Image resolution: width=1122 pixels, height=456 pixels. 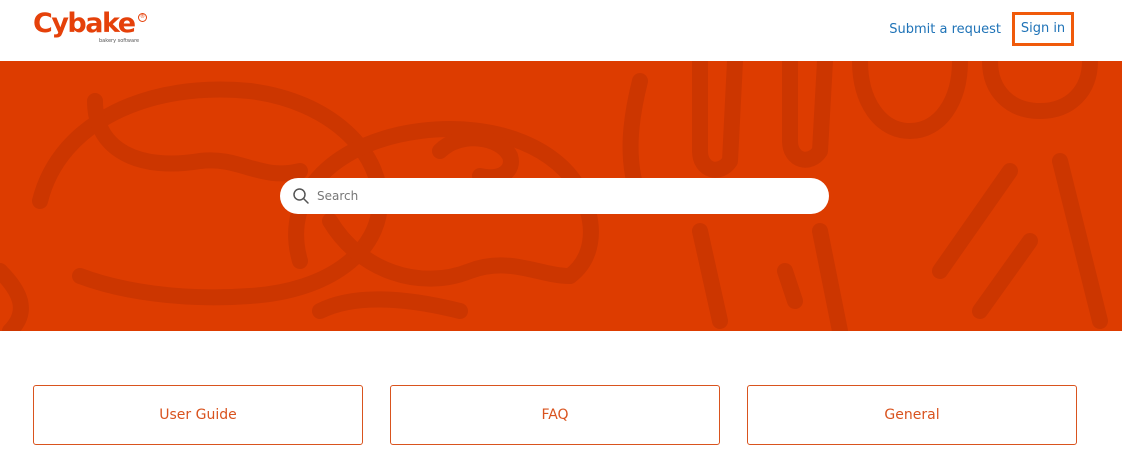 I want to click on category-user-guide: User Guide, so click(x=198, y=415).